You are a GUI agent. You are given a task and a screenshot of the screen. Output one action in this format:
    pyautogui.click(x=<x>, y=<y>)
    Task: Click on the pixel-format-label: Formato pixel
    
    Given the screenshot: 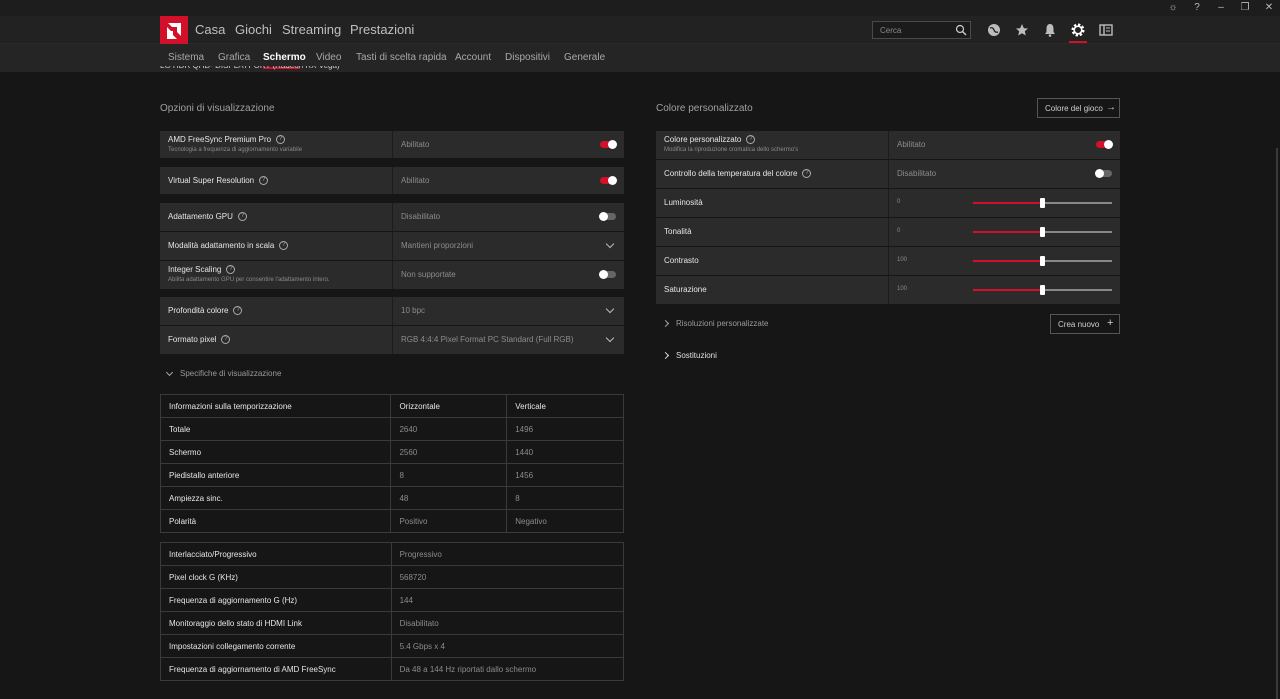 What is the action you would take?
    pyautogui.click(x=192, y=339)
    